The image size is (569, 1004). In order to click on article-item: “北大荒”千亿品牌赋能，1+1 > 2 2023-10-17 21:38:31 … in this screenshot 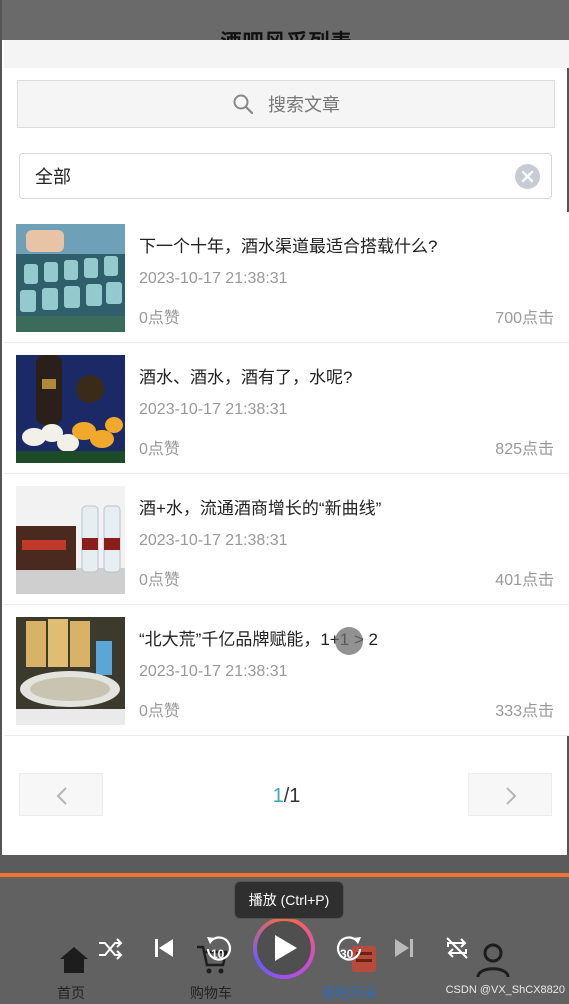, I will do `click(286, 670)`.